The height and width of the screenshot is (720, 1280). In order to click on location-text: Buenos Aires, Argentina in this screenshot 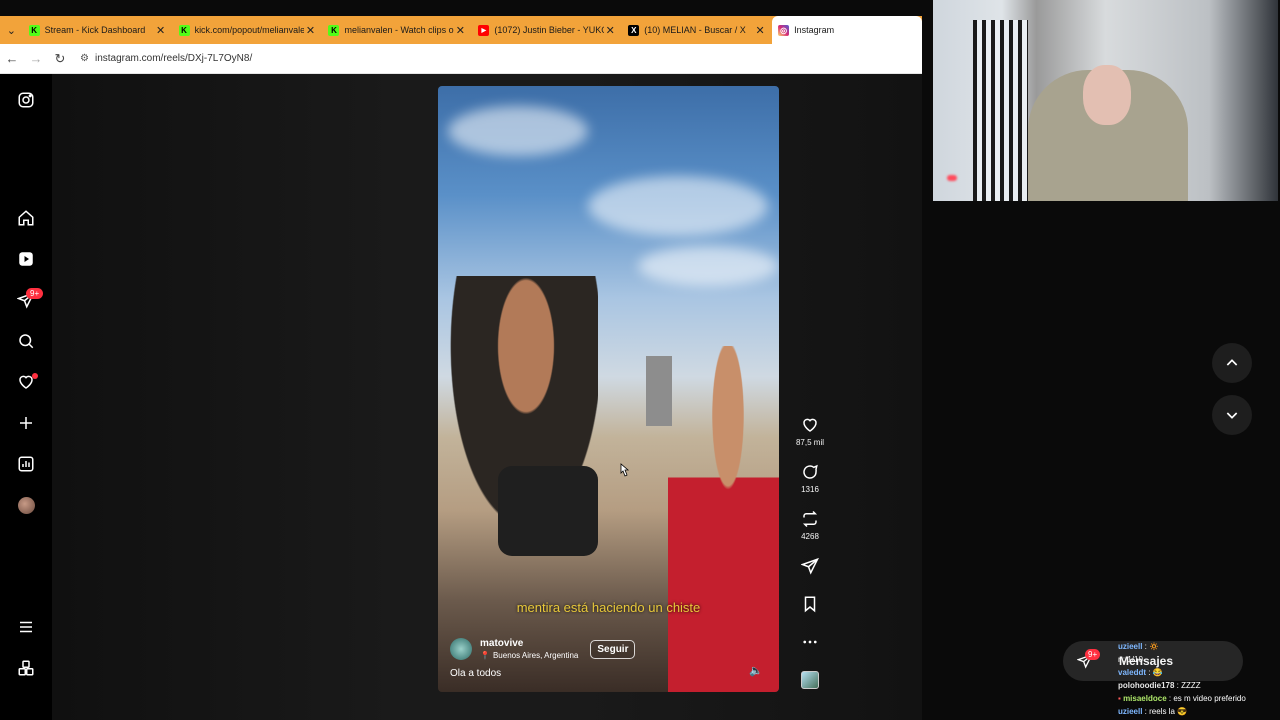, I will do `click(535, 655)`.